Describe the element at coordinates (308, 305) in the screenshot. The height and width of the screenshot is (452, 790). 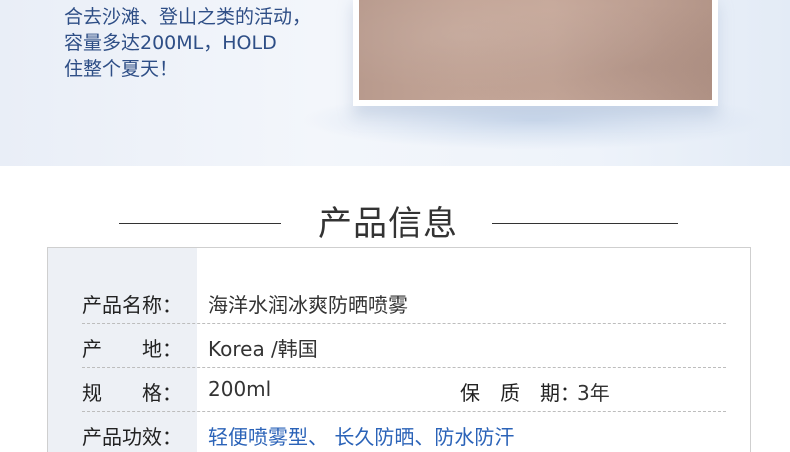
I see `row-value: 海洋水润冰爽防晒喷雾` at that location.